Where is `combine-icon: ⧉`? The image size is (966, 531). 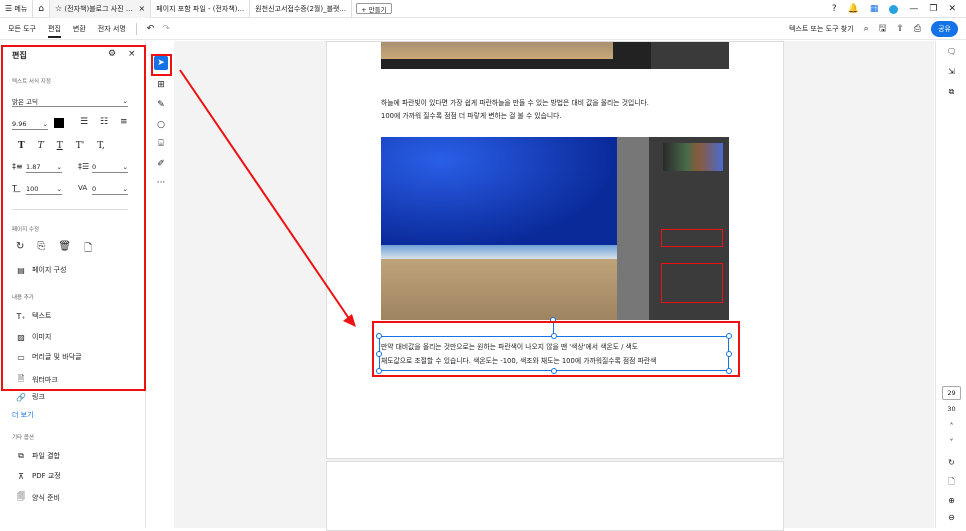 combine-icon: ⧉ is located at coordinates (21, 455).